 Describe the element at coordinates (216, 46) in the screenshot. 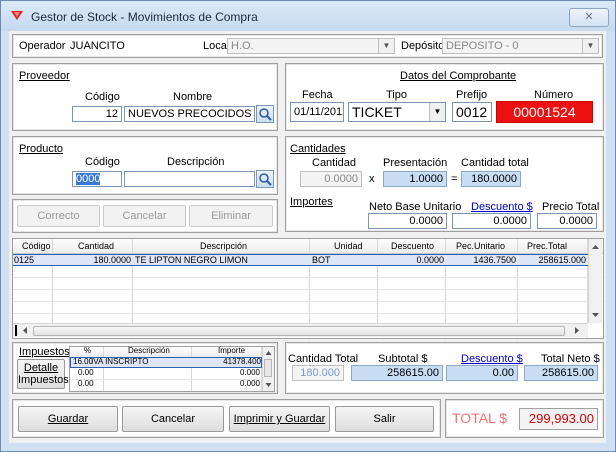

I see `local-label: Local` at that location.